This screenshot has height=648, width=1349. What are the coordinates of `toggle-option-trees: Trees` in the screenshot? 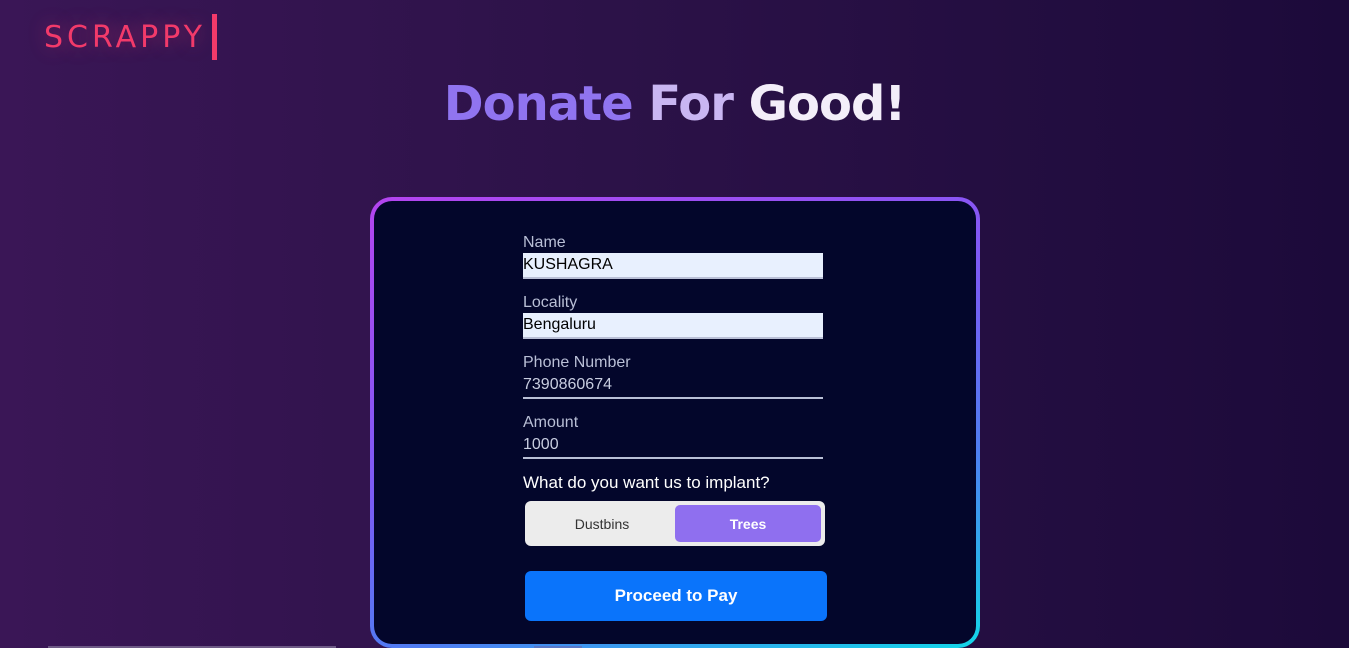 It's located at (748, 523).